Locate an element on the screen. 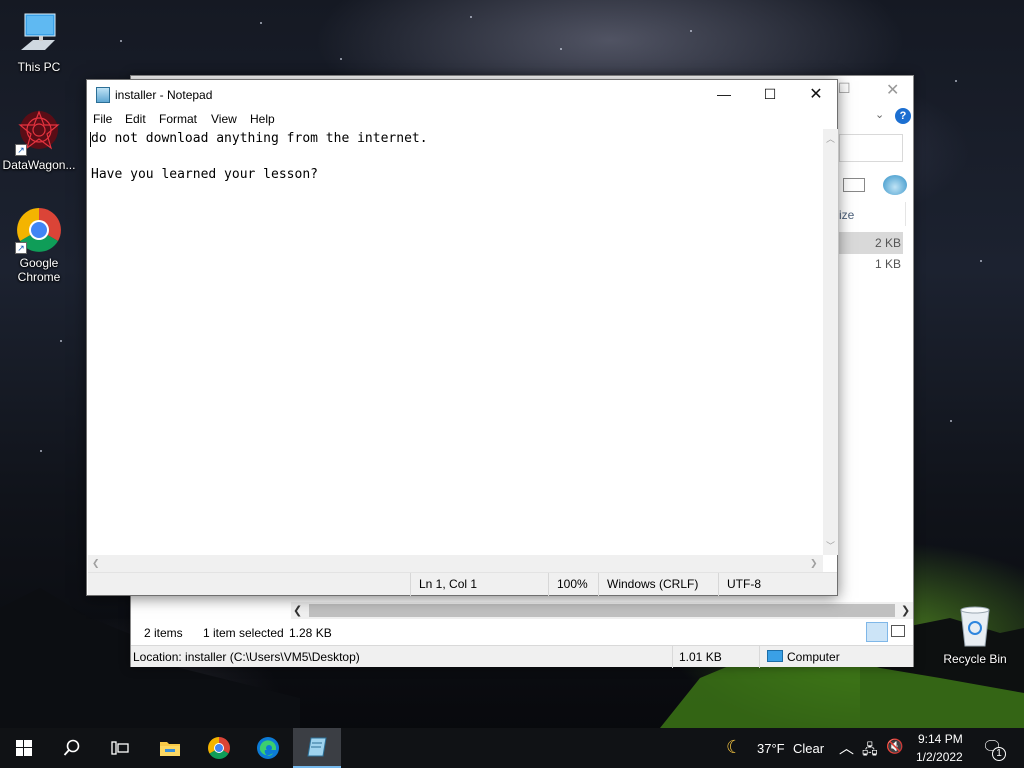 The width and height of the screenshot is (1024, 768). edge-icon is located at coordinates (268, 748).